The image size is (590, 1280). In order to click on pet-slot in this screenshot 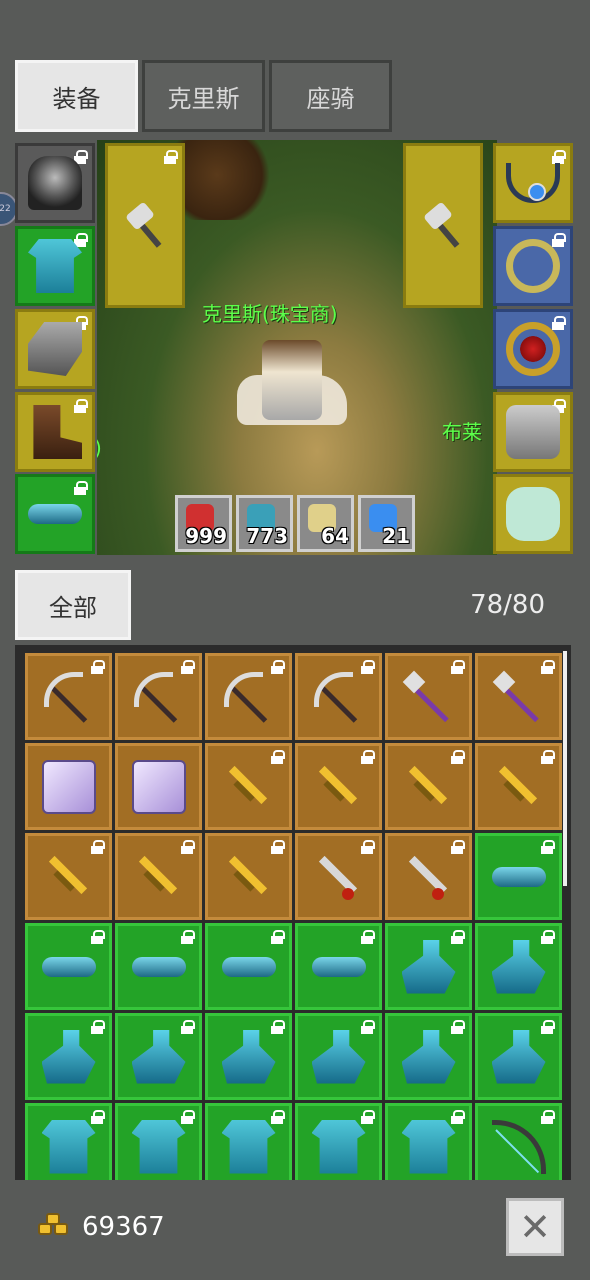, I will do `click(533, 514)`.